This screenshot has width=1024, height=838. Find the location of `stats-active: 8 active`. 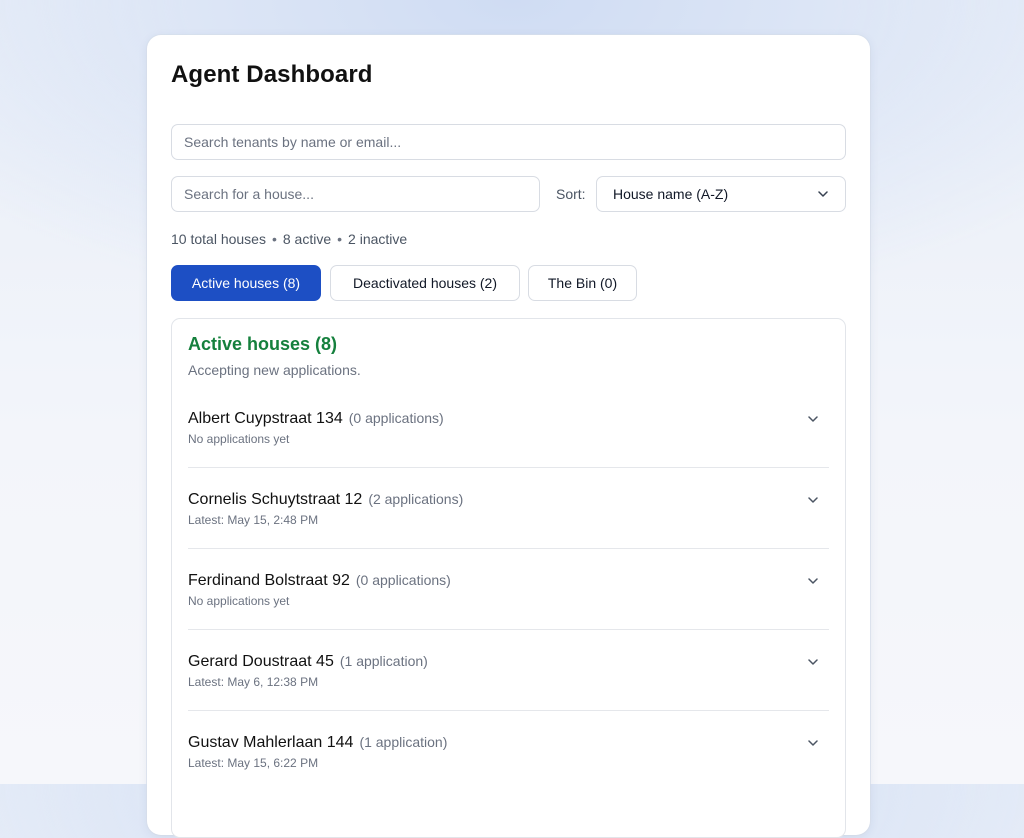

stats-active: 8 active is located at coordinates (307, 239).